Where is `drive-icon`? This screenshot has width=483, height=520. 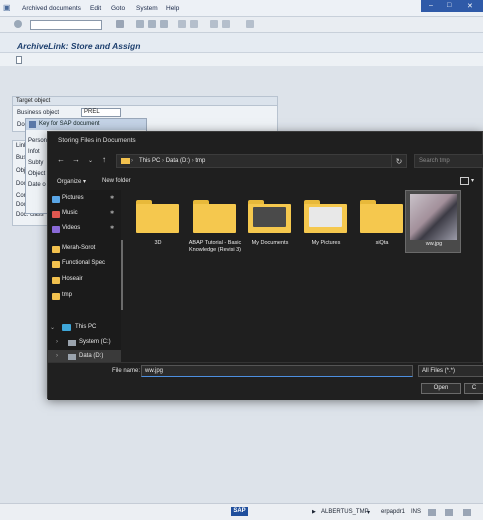 drive-icon is located at coordinates (72, 357).